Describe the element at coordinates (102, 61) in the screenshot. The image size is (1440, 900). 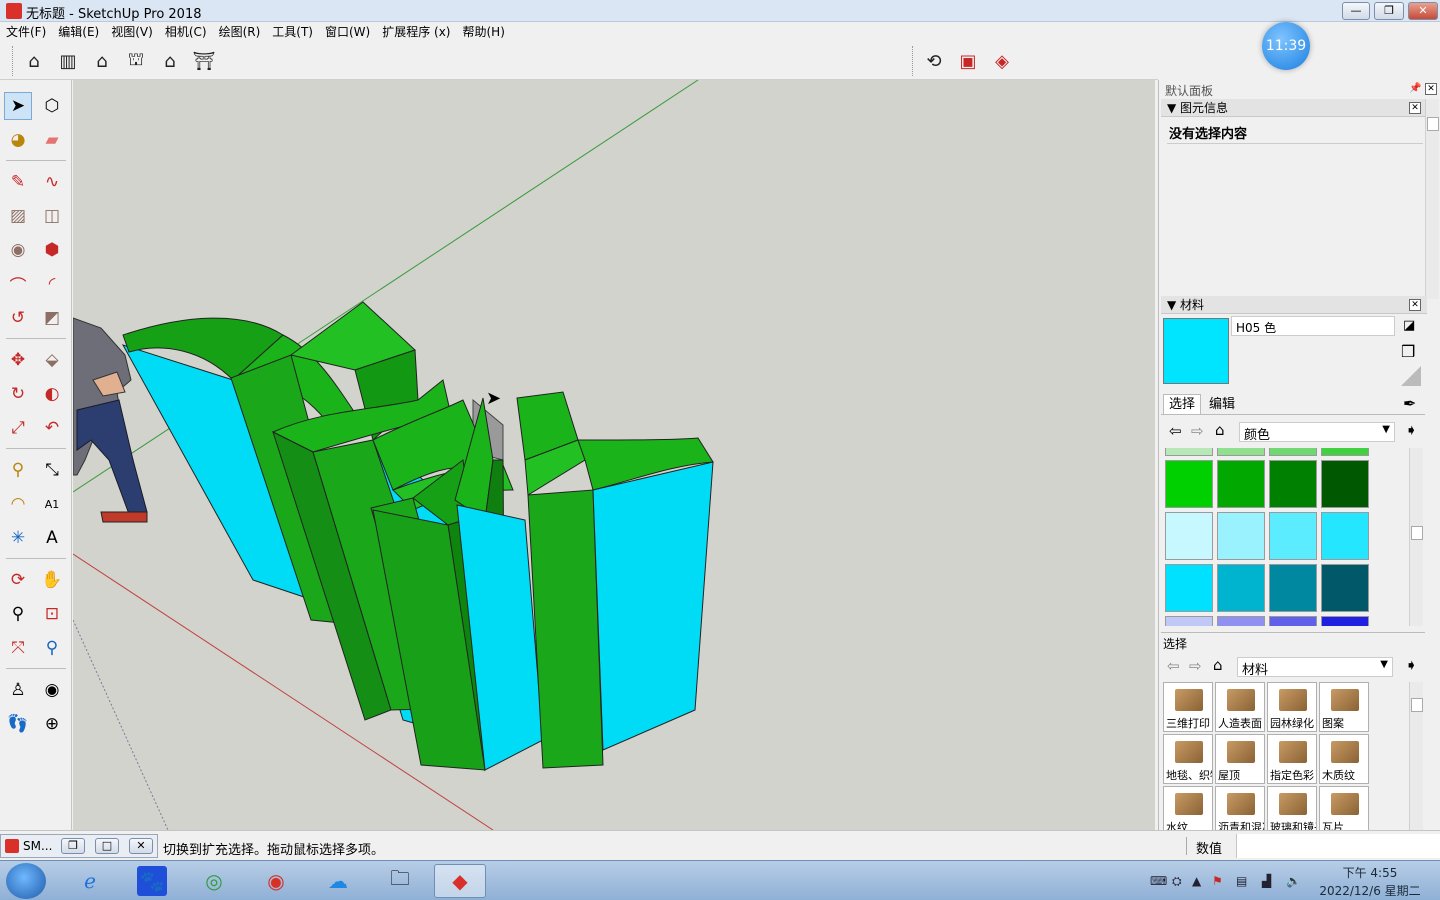
I see `top-view-icon: ⌂` at that location.